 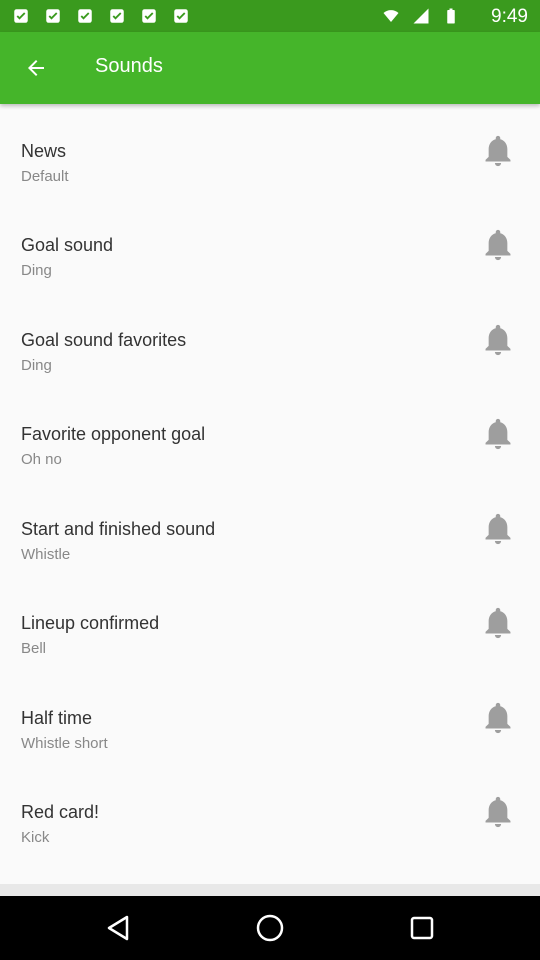 What do you see at coordinates (270, 16) in the screenshot?
I see `status-bar: 9:49` at bounding box center [270, 16].